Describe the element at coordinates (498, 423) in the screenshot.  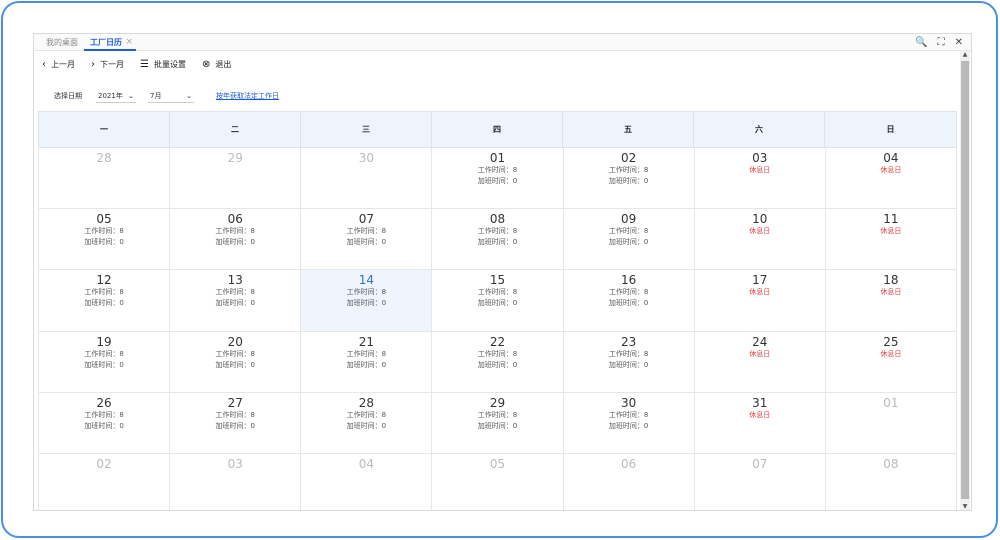
I see `calendar-day: 29 工作时间：8 加班时间：0` at that location.